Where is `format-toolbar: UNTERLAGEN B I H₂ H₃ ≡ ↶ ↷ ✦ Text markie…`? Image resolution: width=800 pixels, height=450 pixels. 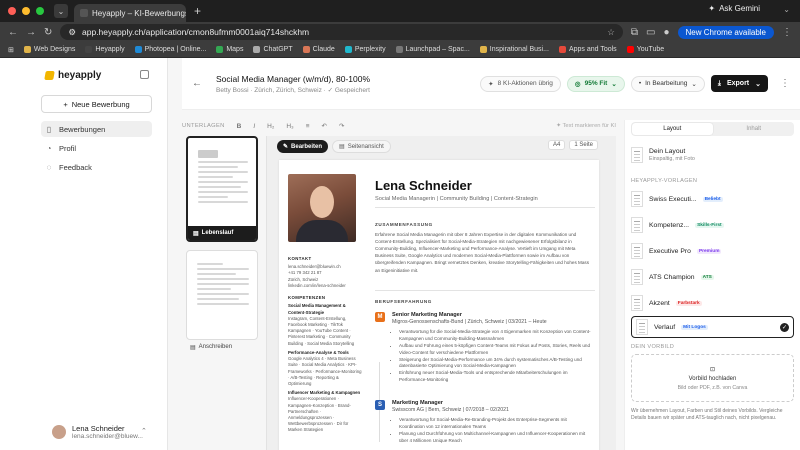
format-toolbar: UNTERLAGEN B I H₂ H₃ ≡ ↶ ↷ ✦ Text markie… is located at coordinates (399, 126).